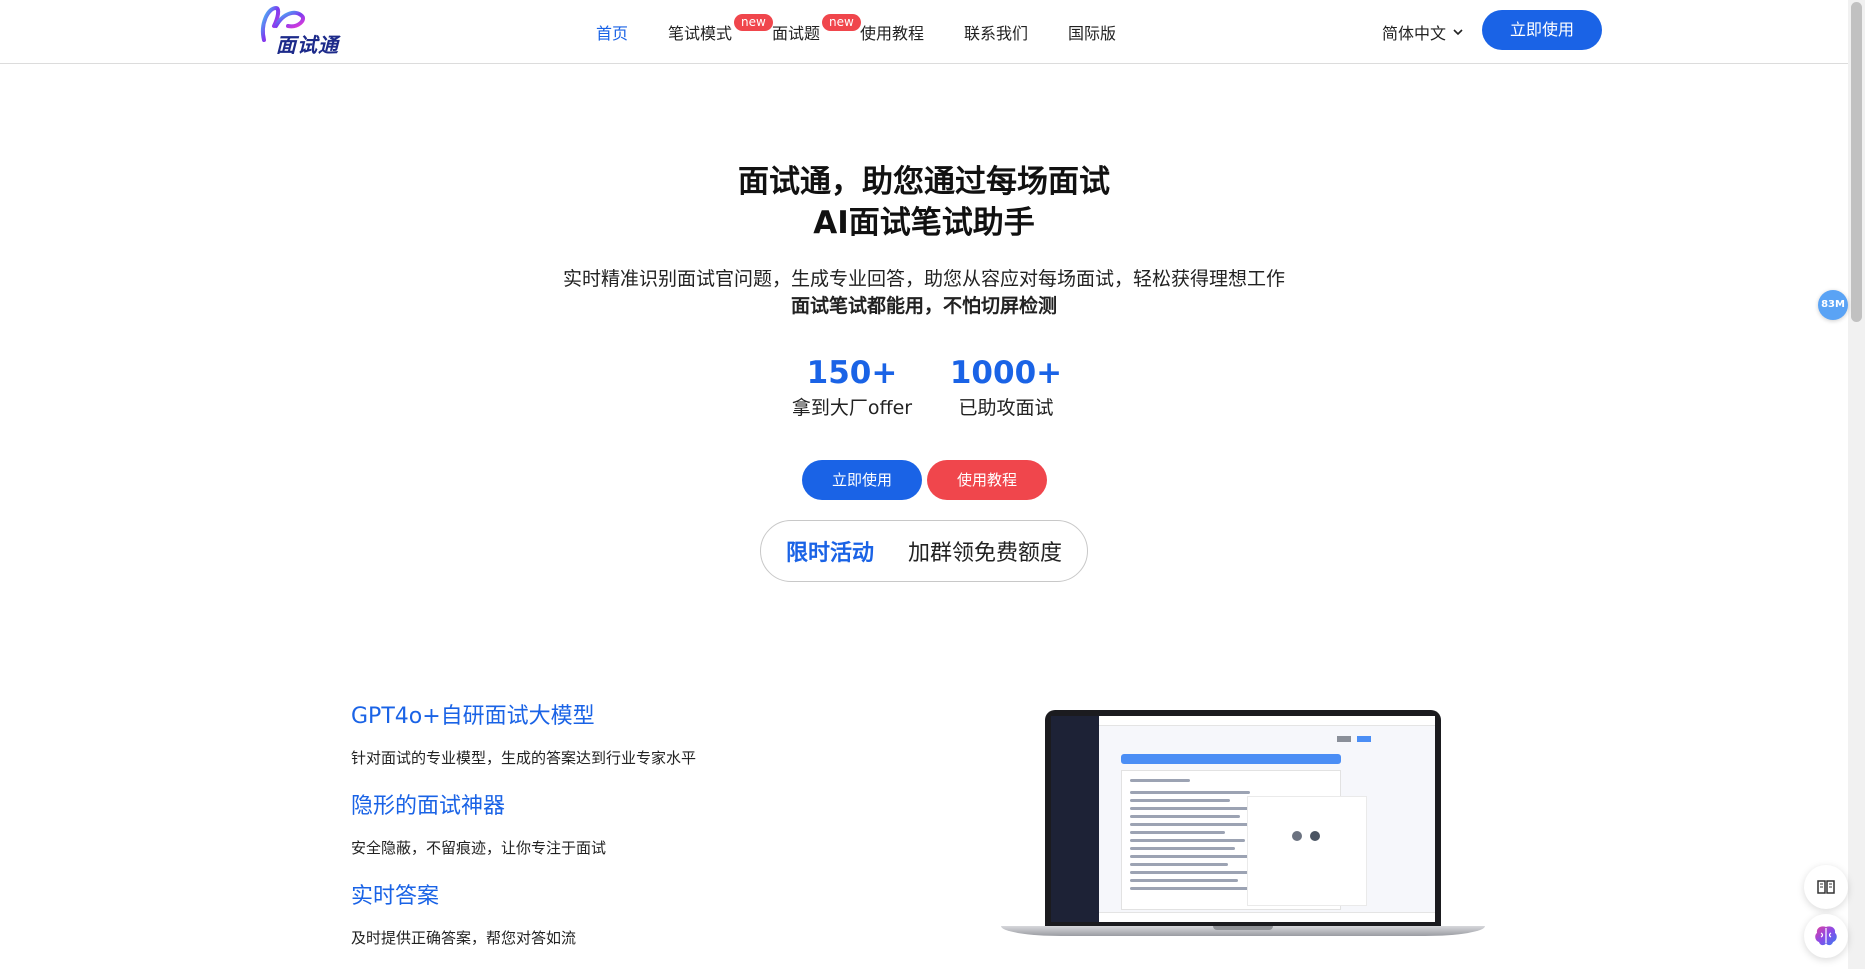  Describe the element at coordinates (1267, 917) in the screenshot. I see `preview-bottom-bar` at that location.